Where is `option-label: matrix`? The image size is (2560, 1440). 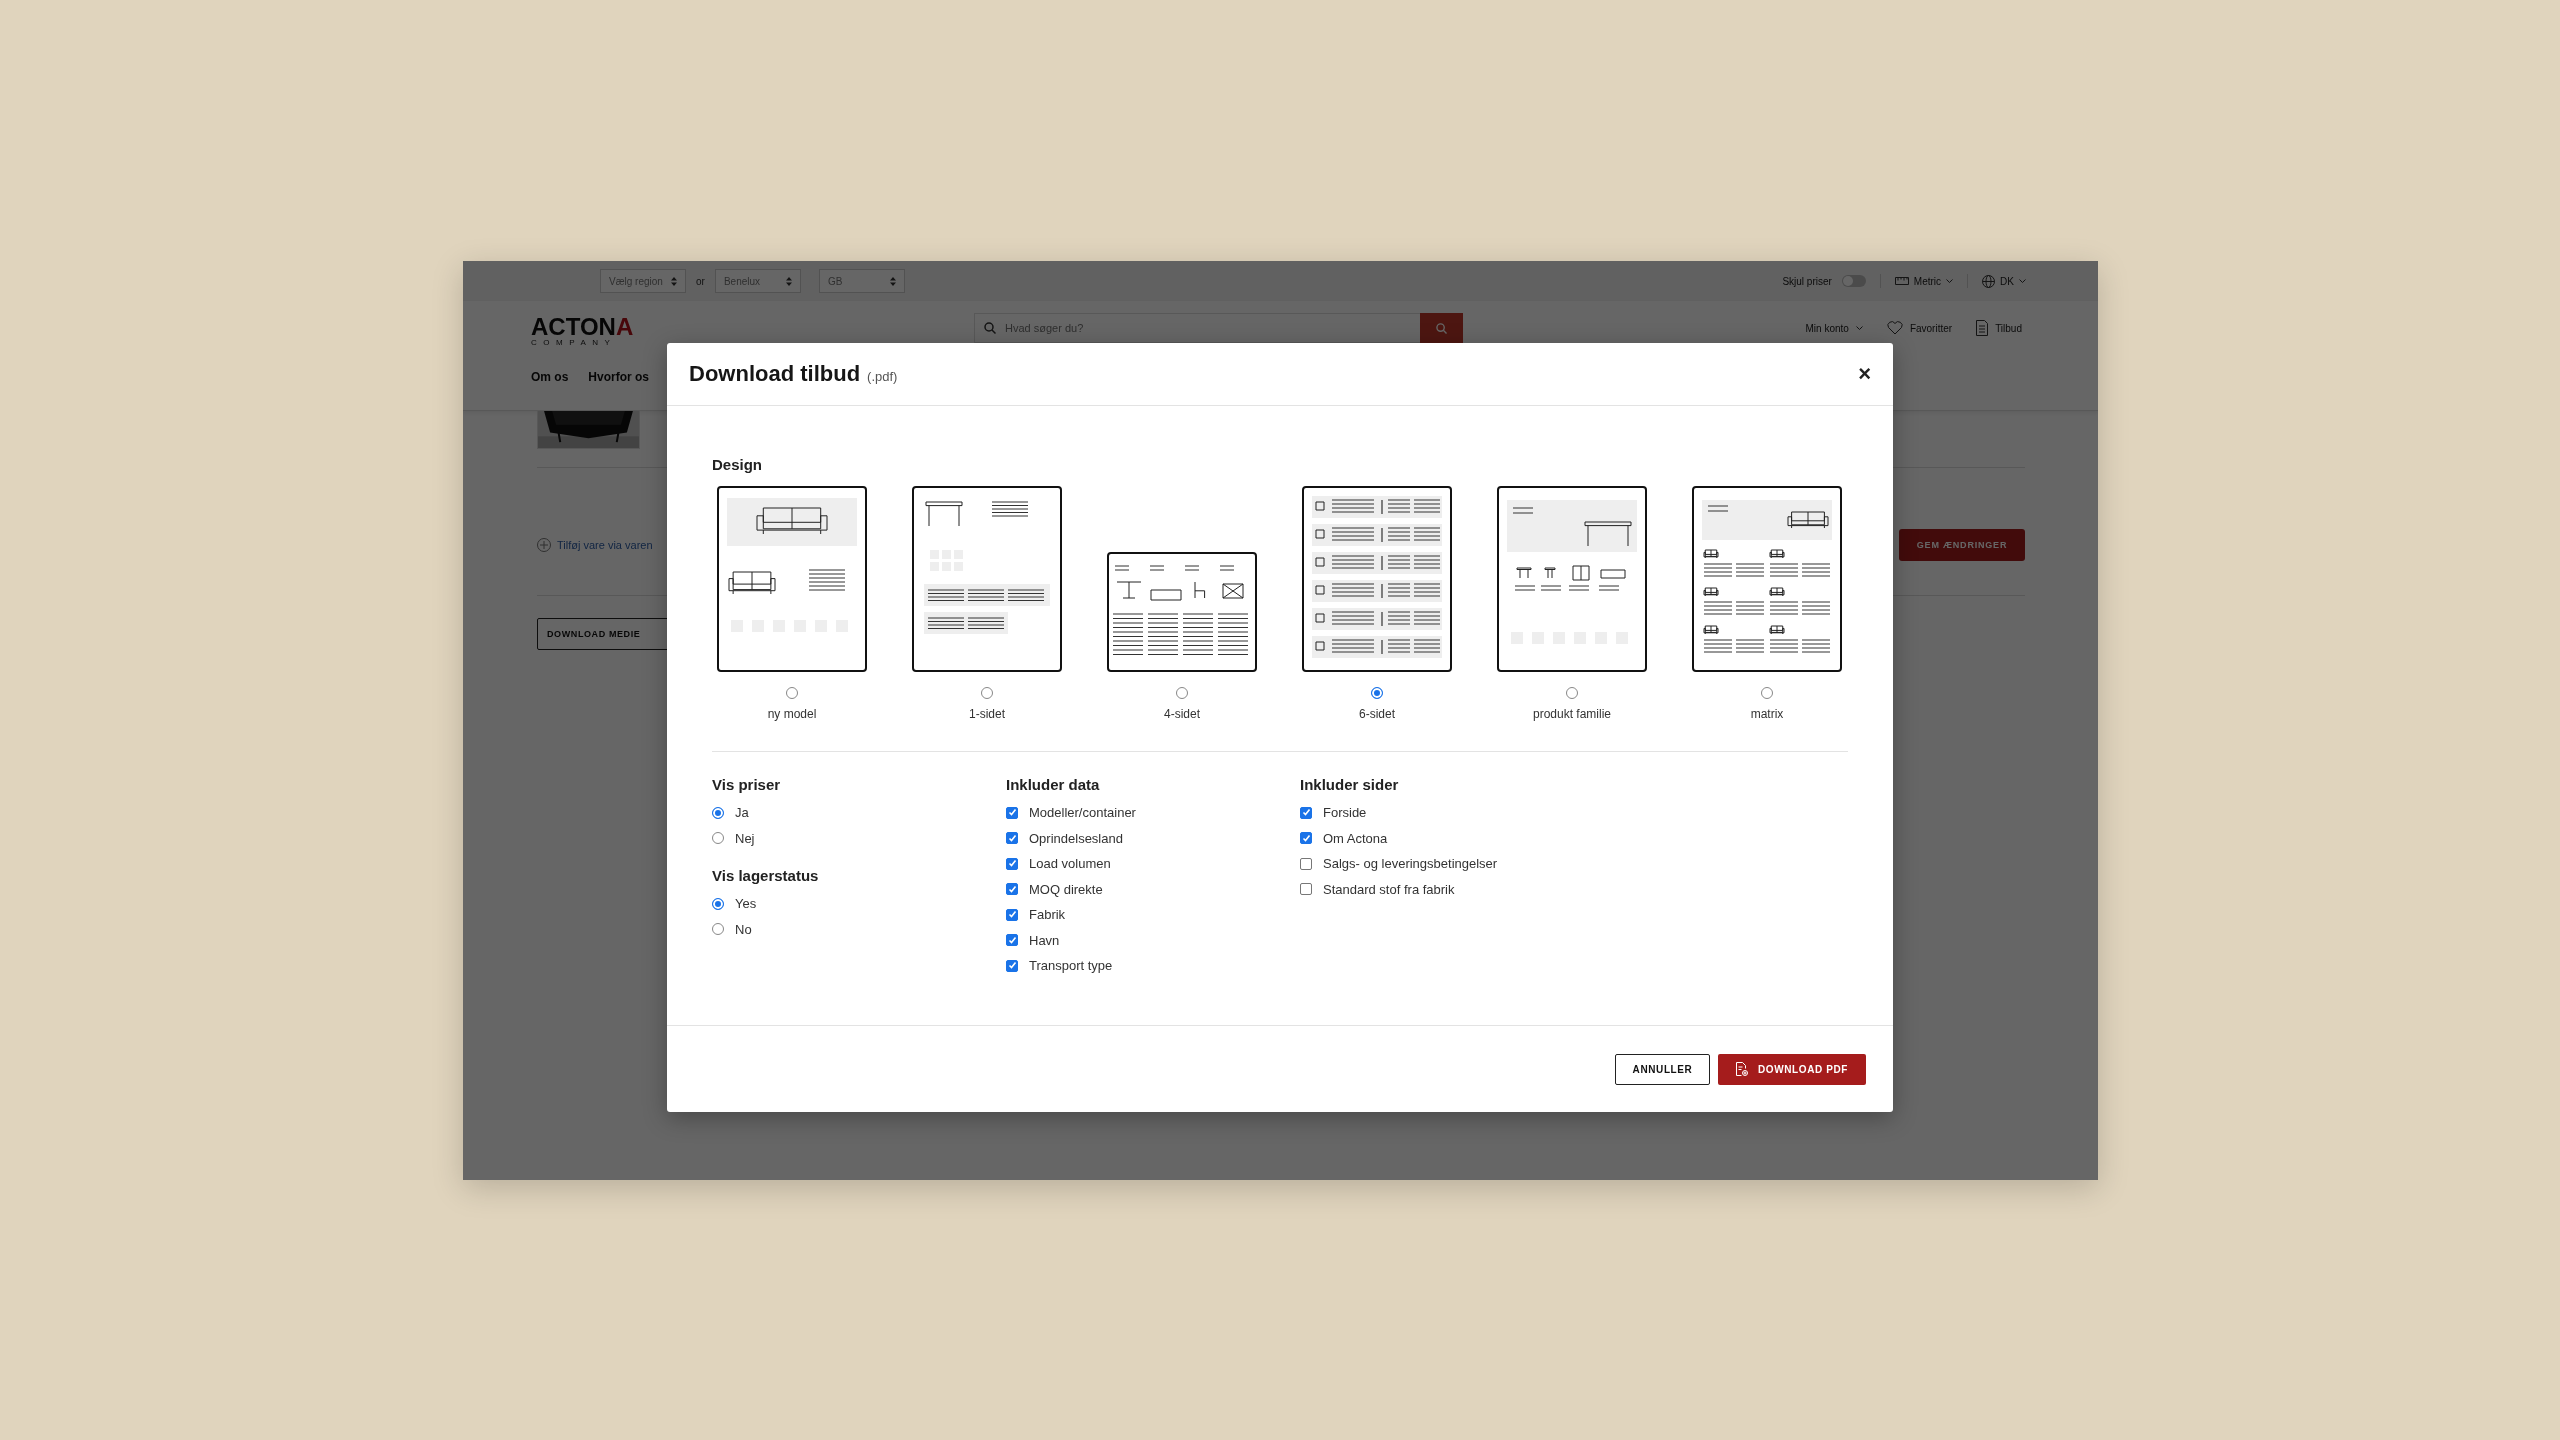 option-label: matrix is located at coordinates (1767, 714).